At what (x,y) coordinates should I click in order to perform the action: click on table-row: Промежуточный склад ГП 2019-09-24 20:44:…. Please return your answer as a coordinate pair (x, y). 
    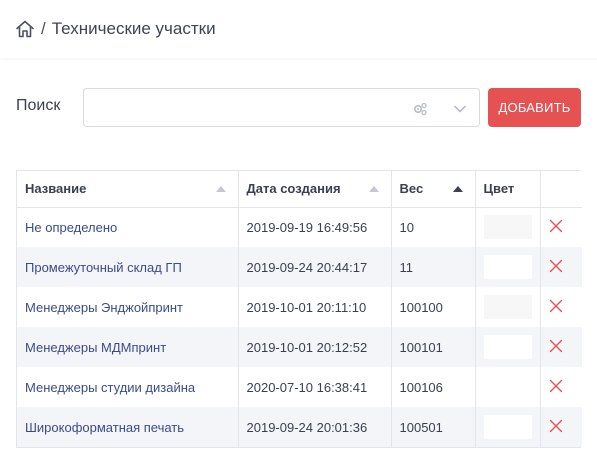
    Looking at the image, I should click on (299, 267).